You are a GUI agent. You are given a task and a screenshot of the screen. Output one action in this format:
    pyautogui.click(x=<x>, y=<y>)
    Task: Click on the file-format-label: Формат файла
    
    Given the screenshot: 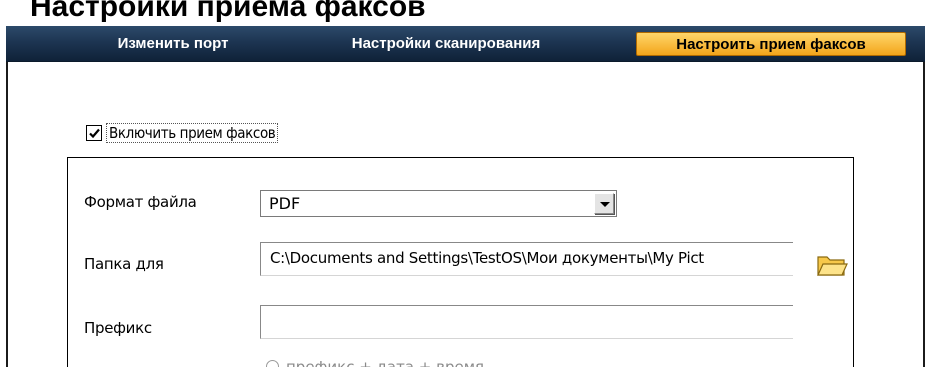 What is the action you would take?
    pyautogui.click(x=140, y=202)
    